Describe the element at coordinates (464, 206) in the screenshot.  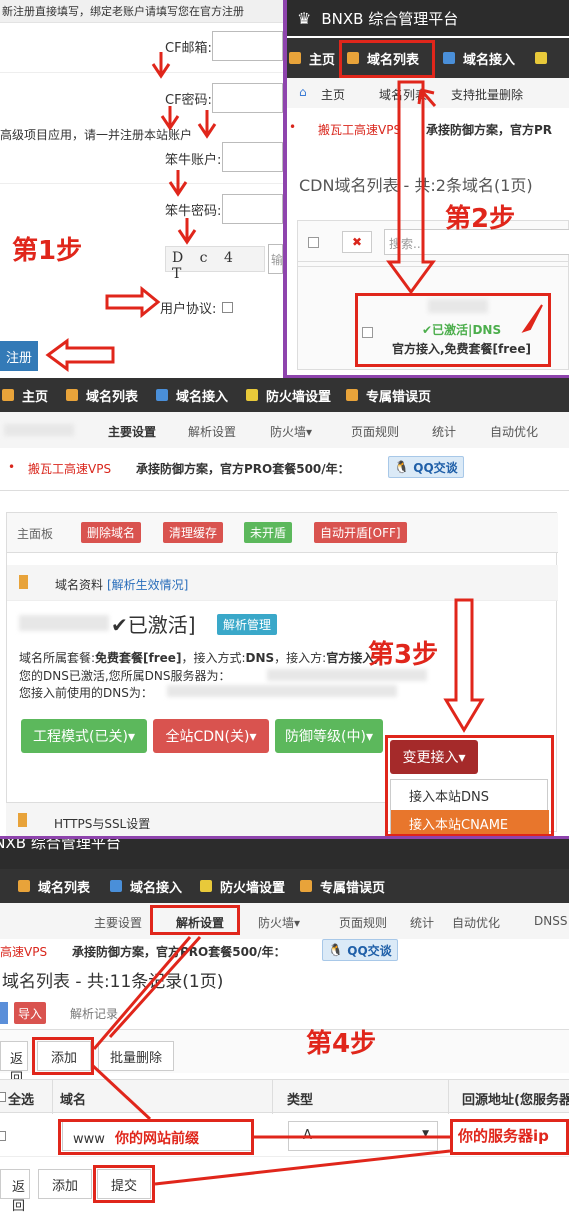
I see `step2-arrows` at that location.